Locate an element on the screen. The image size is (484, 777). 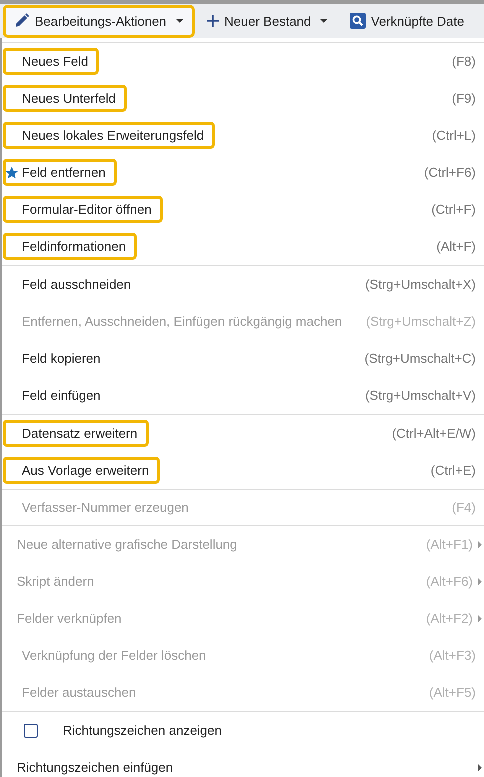
toolbar-button: Verknüpfte Date is located at coordinates (403, 21).